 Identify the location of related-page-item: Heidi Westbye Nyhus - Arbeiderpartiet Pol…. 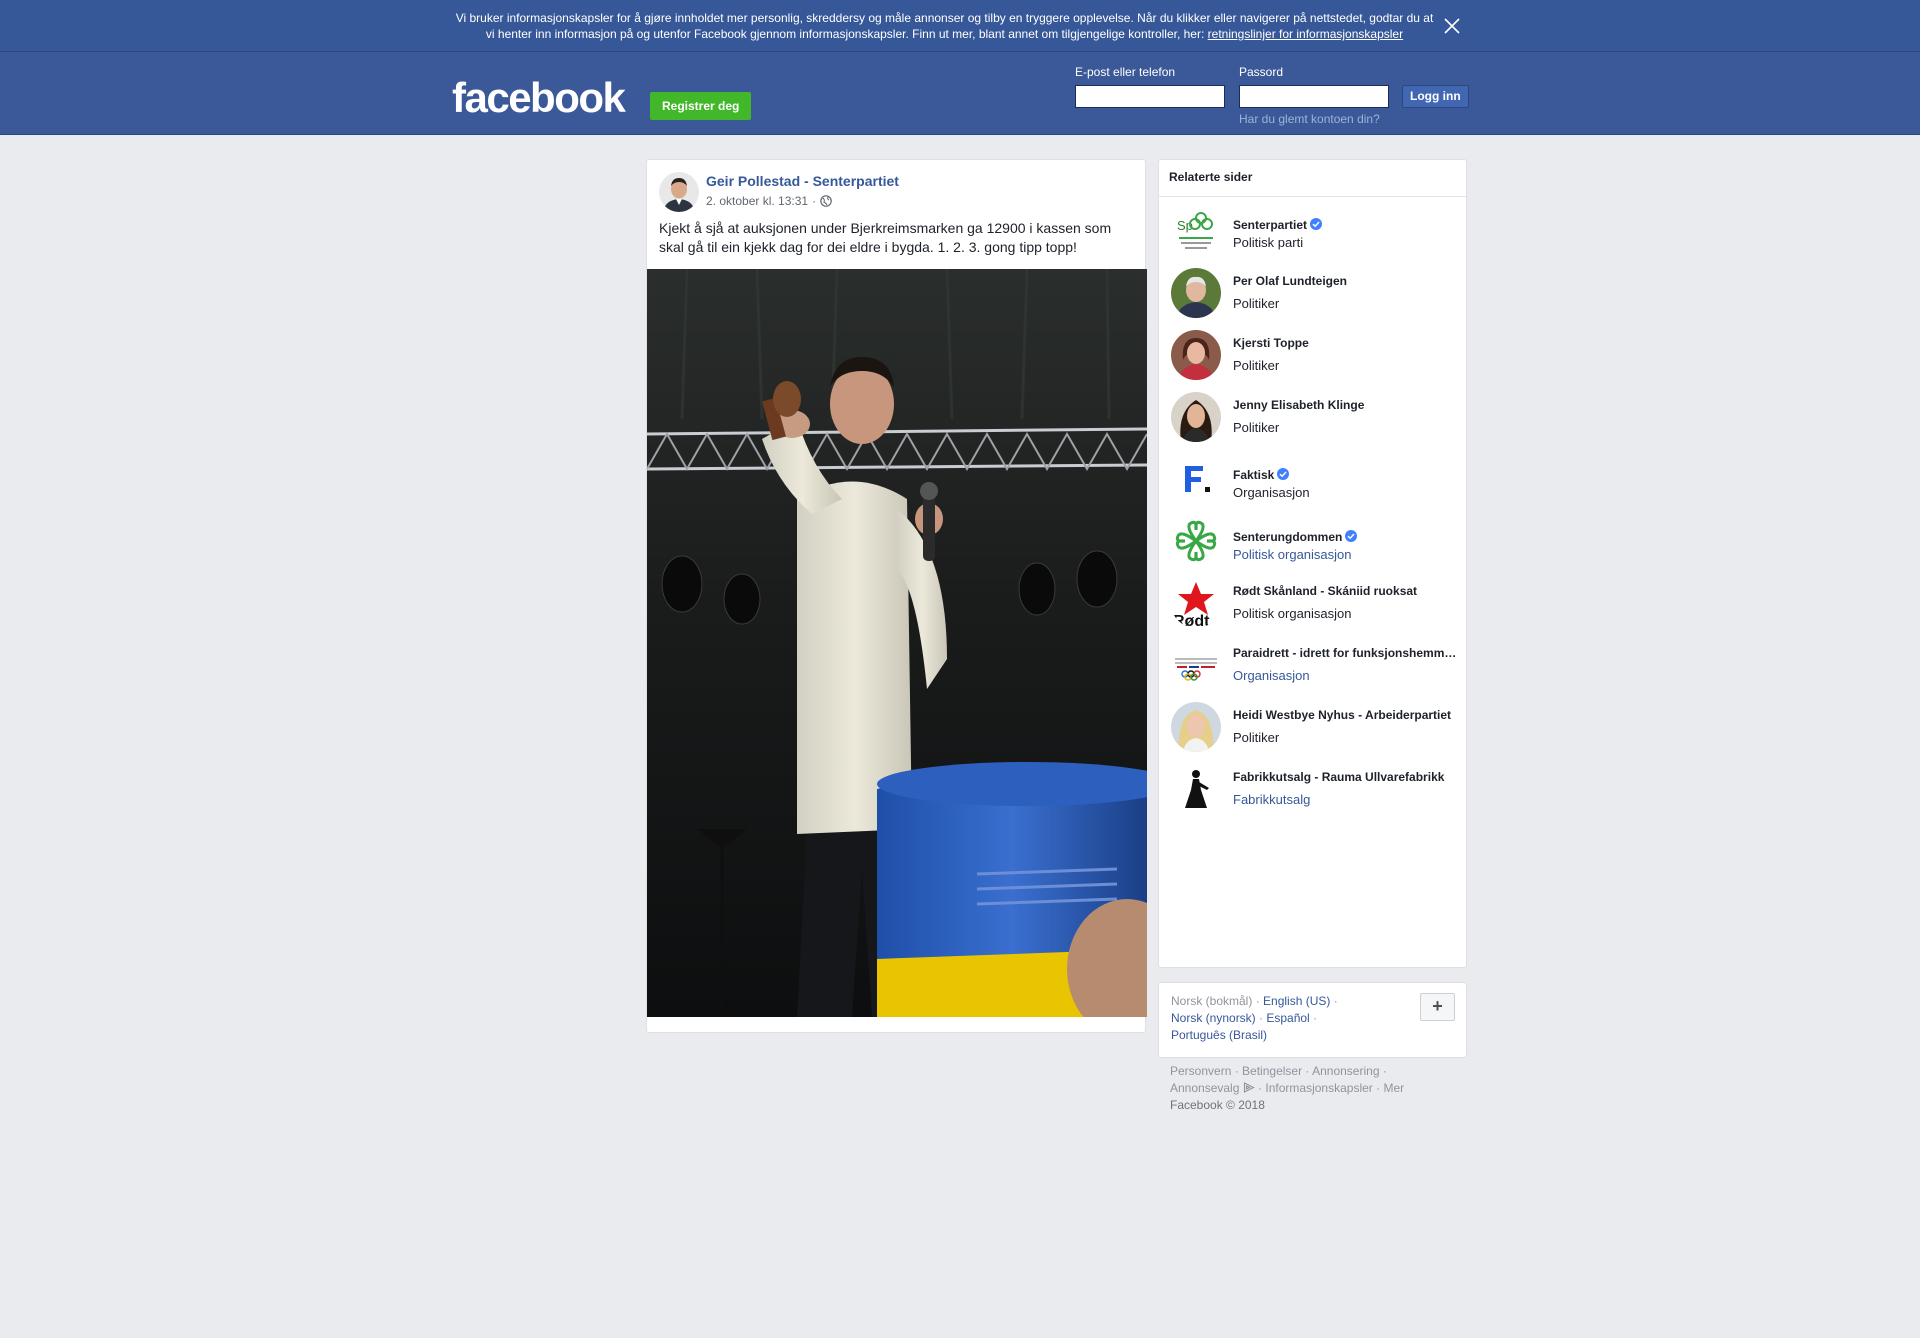
(1312, 727).